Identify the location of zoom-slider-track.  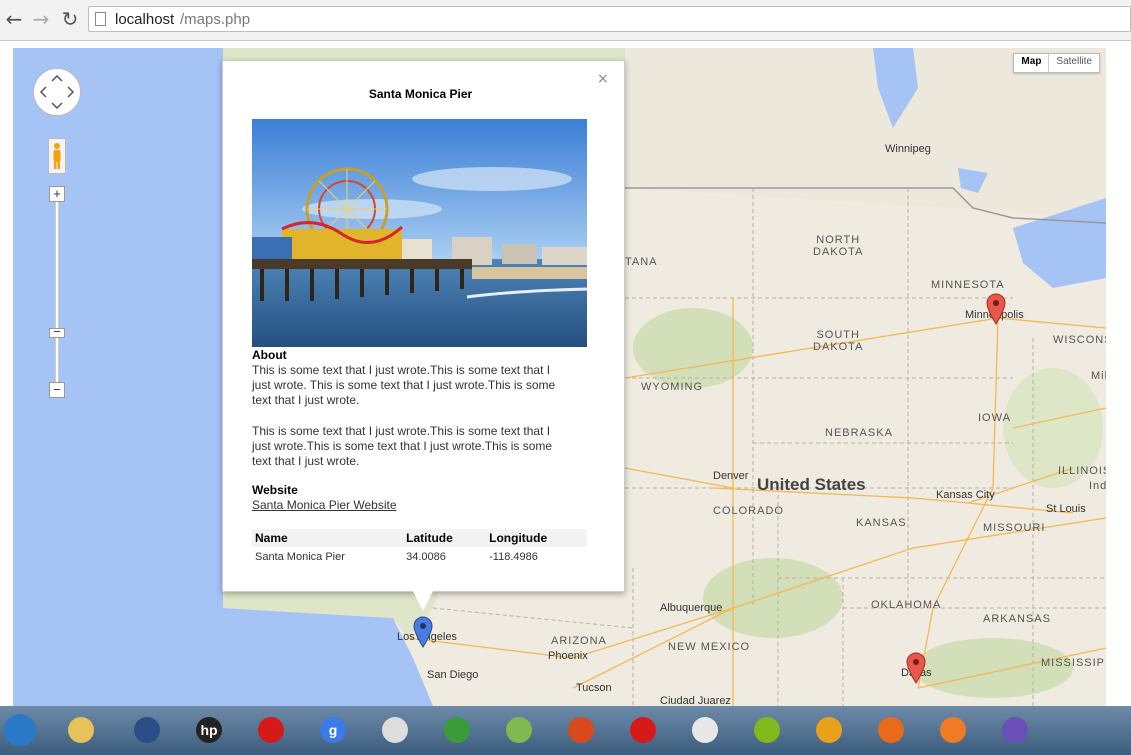
(57, 292).